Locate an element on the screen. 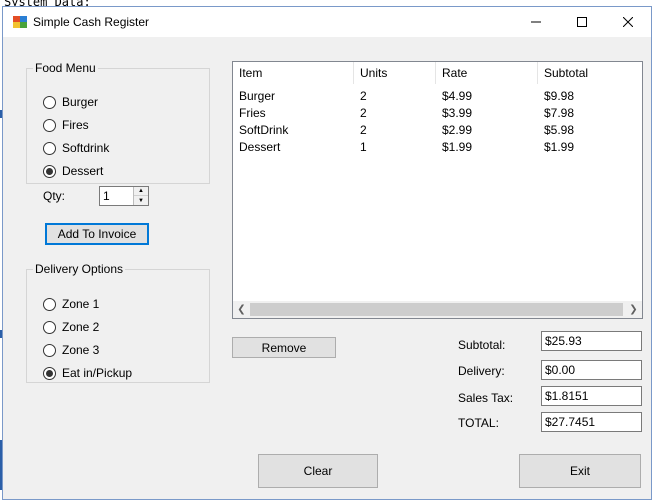  column-header-rate: Rate is located at coordinates (487, 73).